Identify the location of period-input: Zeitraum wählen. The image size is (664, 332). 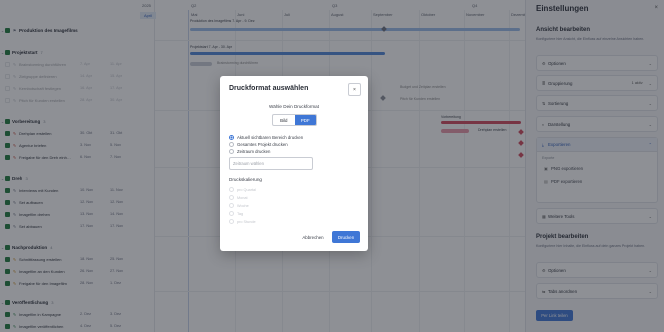
(271, 163).